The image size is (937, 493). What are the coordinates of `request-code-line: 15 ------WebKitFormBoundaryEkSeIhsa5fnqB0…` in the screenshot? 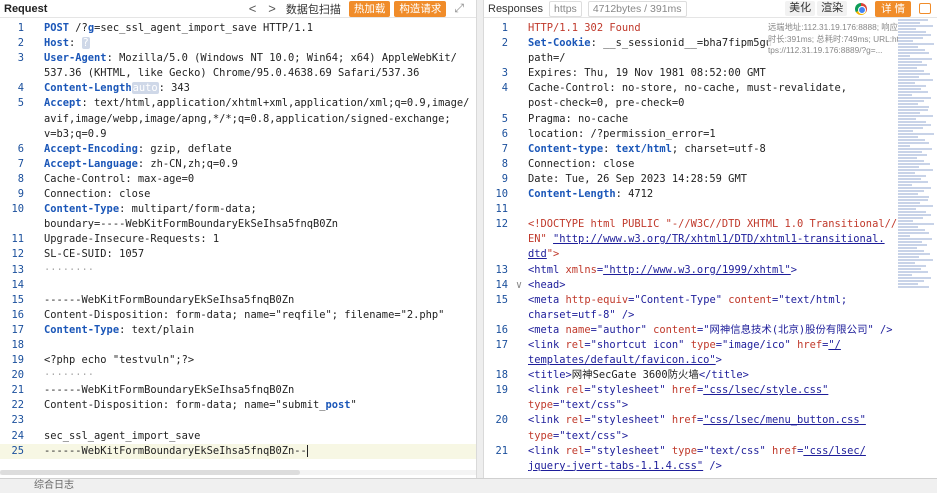 It's located at (238, 300).